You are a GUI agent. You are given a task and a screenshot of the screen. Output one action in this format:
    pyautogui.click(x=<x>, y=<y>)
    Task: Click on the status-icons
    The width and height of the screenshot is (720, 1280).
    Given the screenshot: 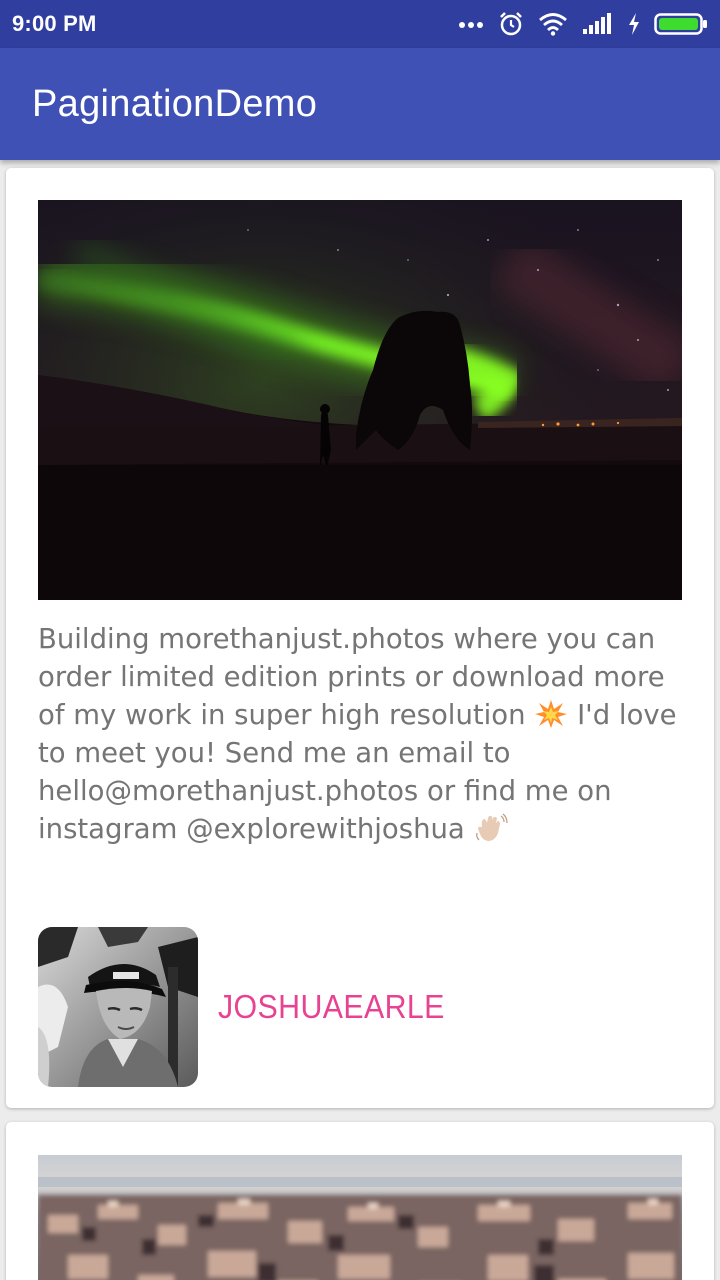 What is the action you would take?
    pyautogui.click(x=583, y=24)
    